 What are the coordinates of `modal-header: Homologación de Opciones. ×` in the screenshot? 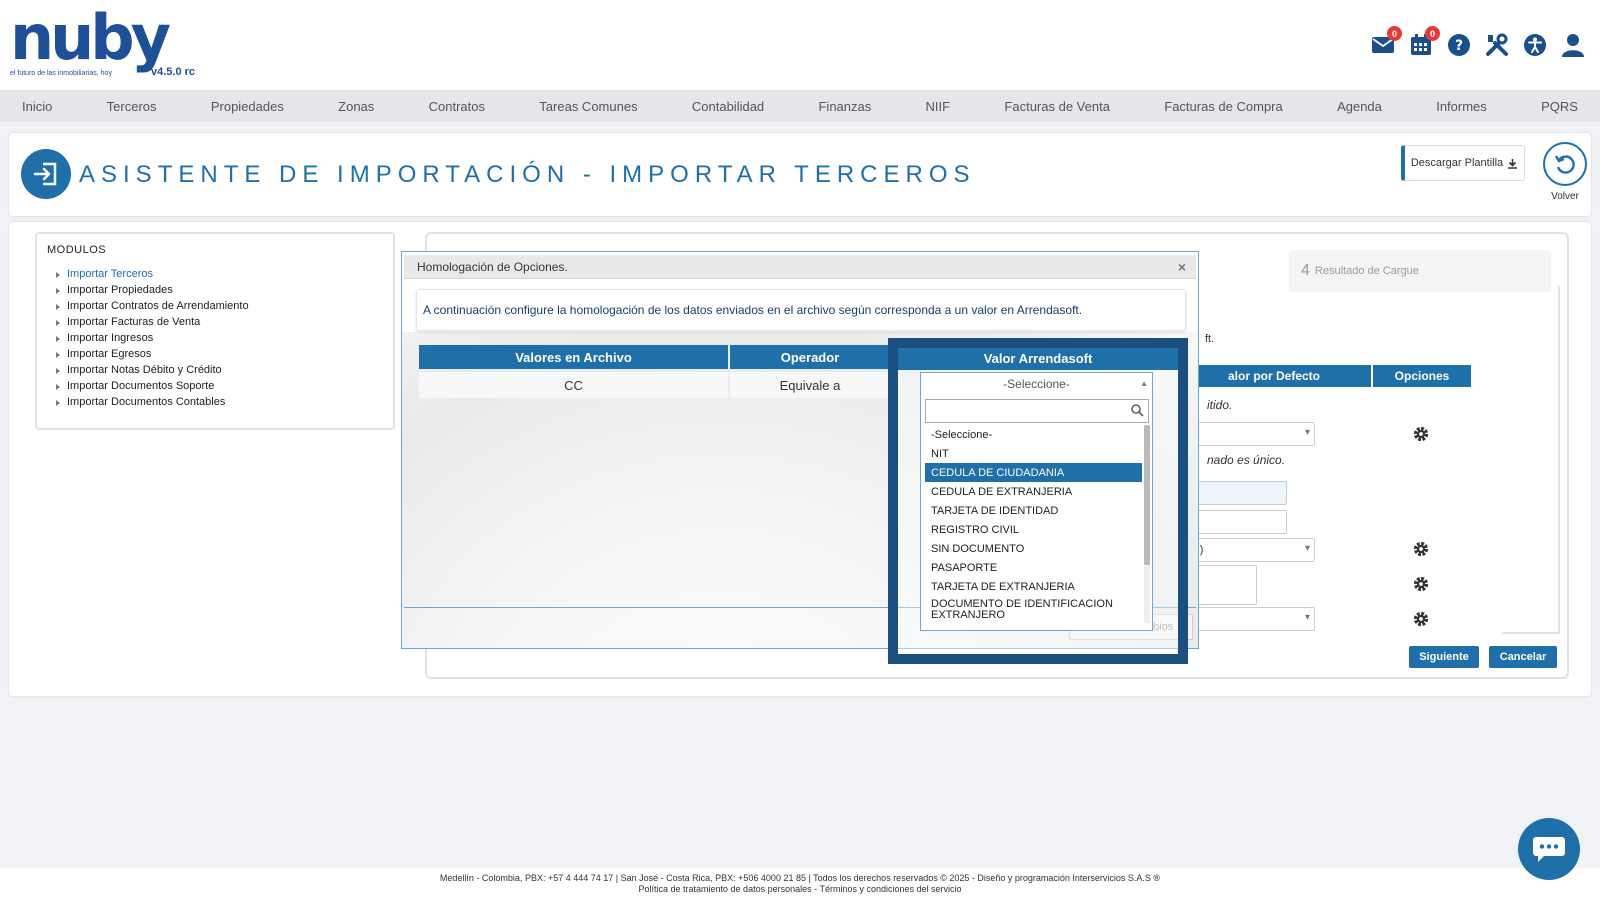 It's located at (800, 267).